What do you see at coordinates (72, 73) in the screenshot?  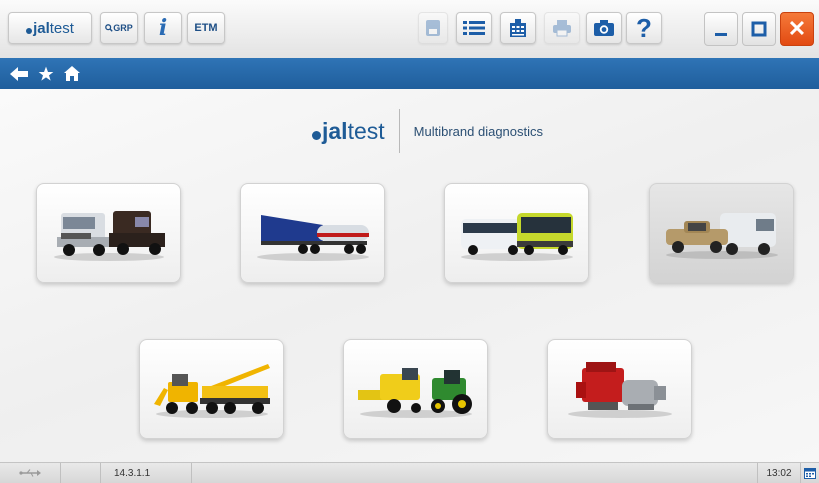 I see `home-icon` at bounding box center [72, 73].